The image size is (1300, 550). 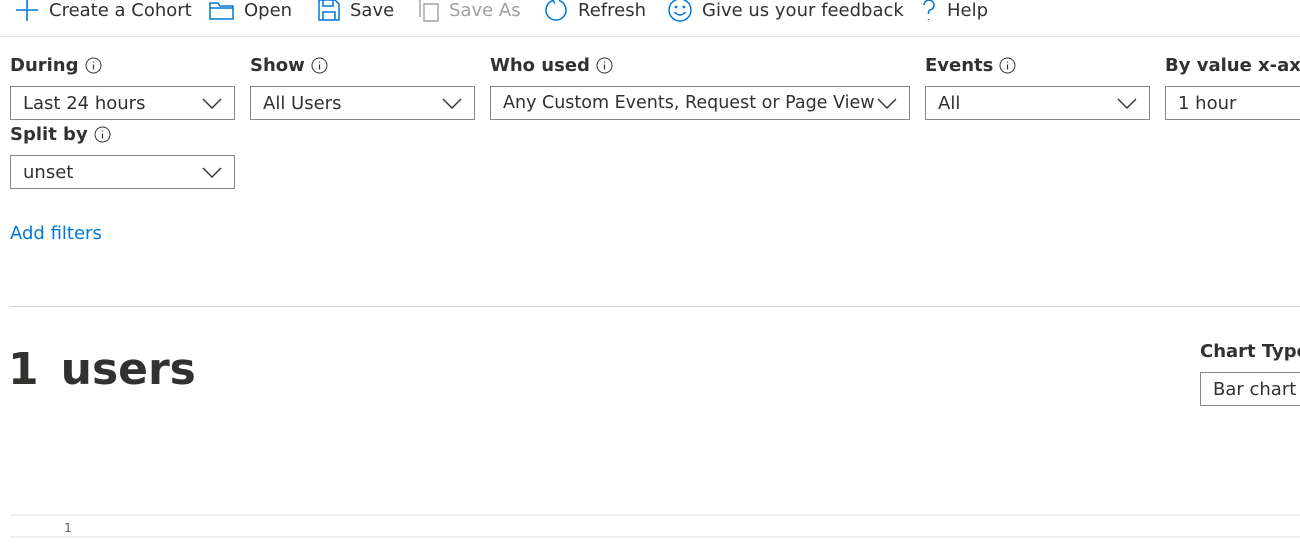 I want to click on save-as-label: Save As, so click(x=485, y=10).